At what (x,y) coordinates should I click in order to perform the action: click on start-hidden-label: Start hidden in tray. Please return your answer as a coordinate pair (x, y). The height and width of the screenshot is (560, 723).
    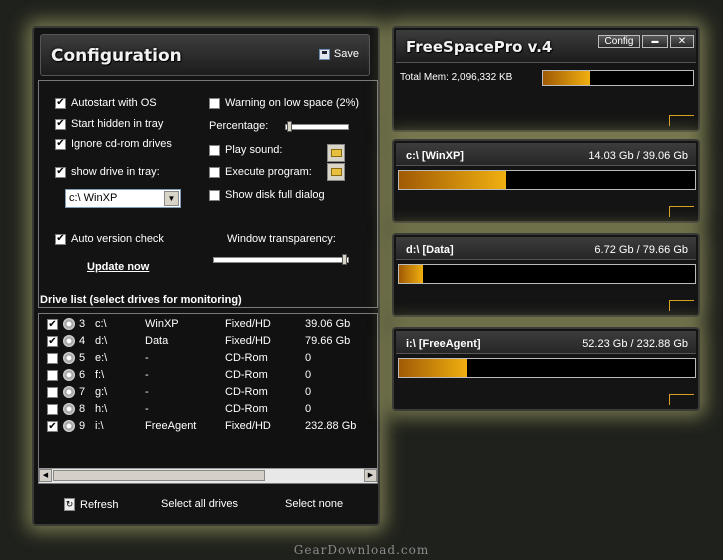
    Looking at the image, I should click on (117, 124).